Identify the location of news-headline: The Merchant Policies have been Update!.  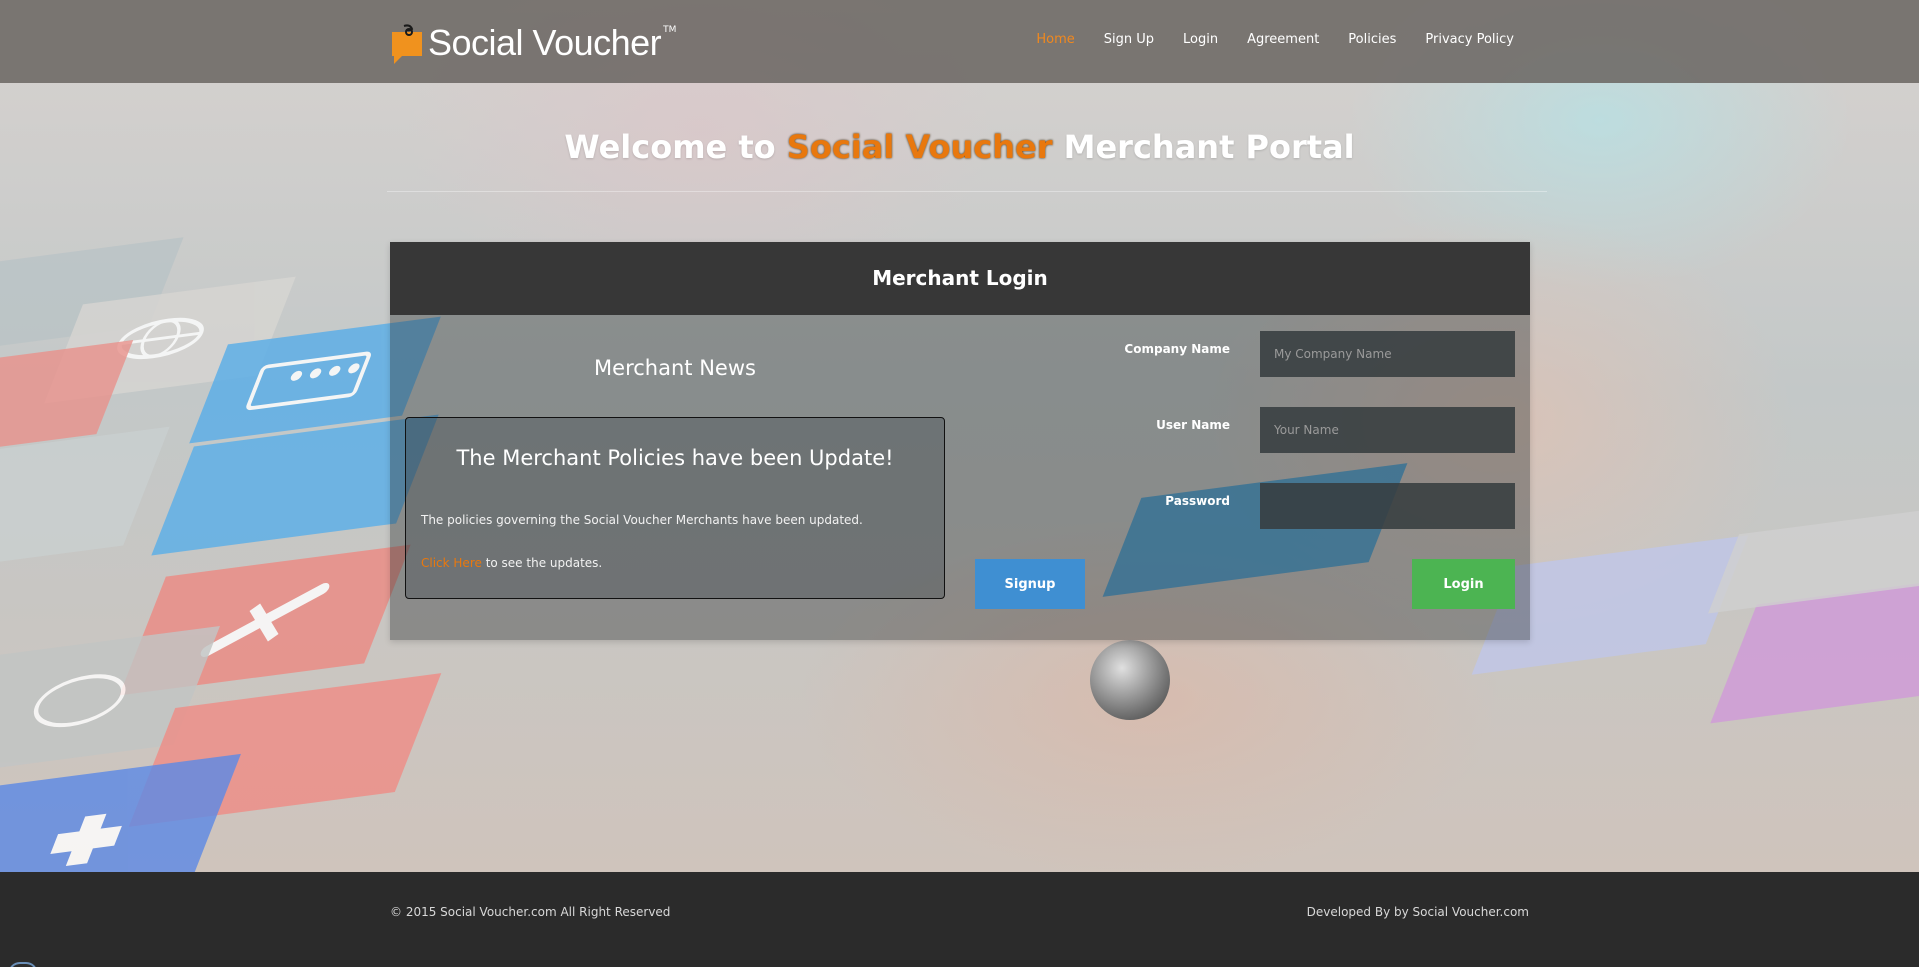
(675, 458).